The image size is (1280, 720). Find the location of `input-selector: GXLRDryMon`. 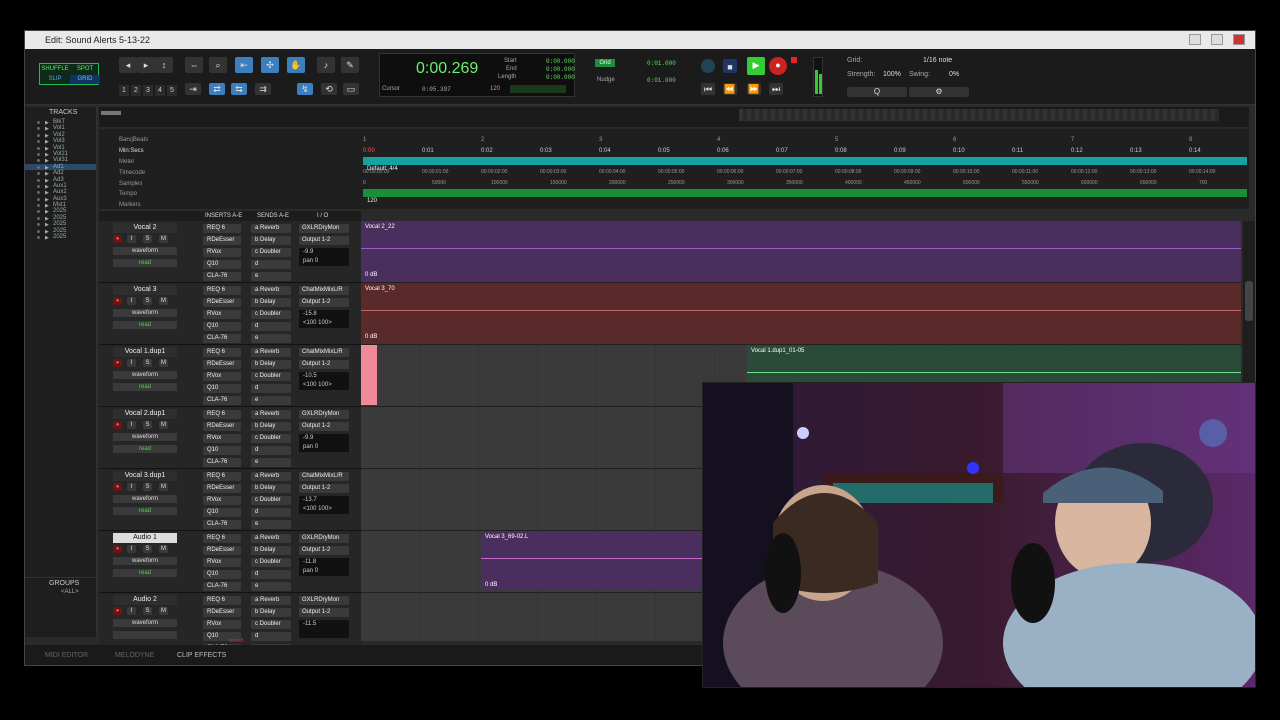

input-selector: GXLRDryMon is located at coordinates (324, 228).